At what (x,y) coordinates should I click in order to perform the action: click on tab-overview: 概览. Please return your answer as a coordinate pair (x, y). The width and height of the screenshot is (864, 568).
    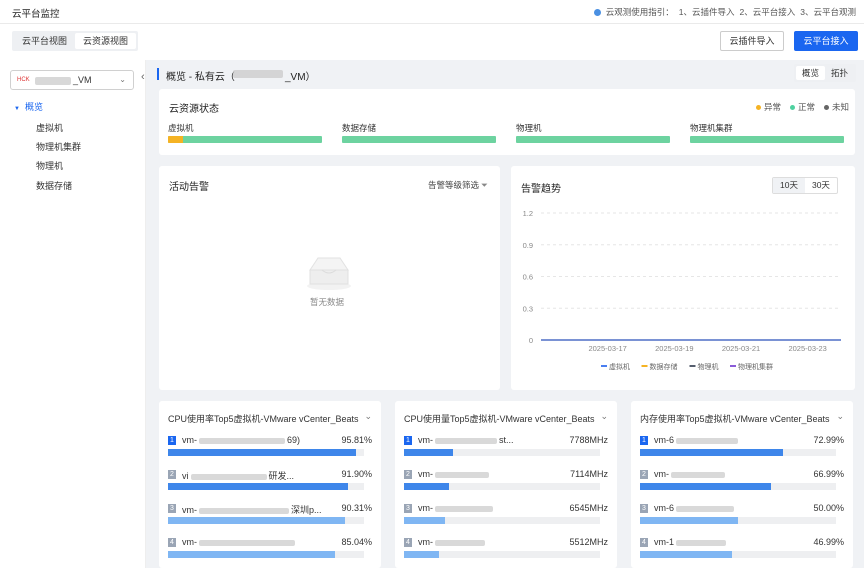
    Looking at the image, I should click on (810, 73).